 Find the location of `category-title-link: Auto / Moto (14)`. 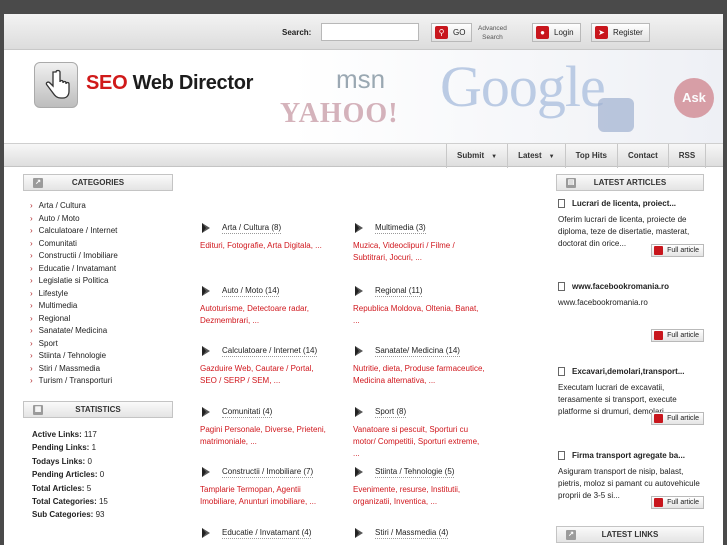

category-title-link: Auto / Moto (14) is located at coordinates (266, 291).